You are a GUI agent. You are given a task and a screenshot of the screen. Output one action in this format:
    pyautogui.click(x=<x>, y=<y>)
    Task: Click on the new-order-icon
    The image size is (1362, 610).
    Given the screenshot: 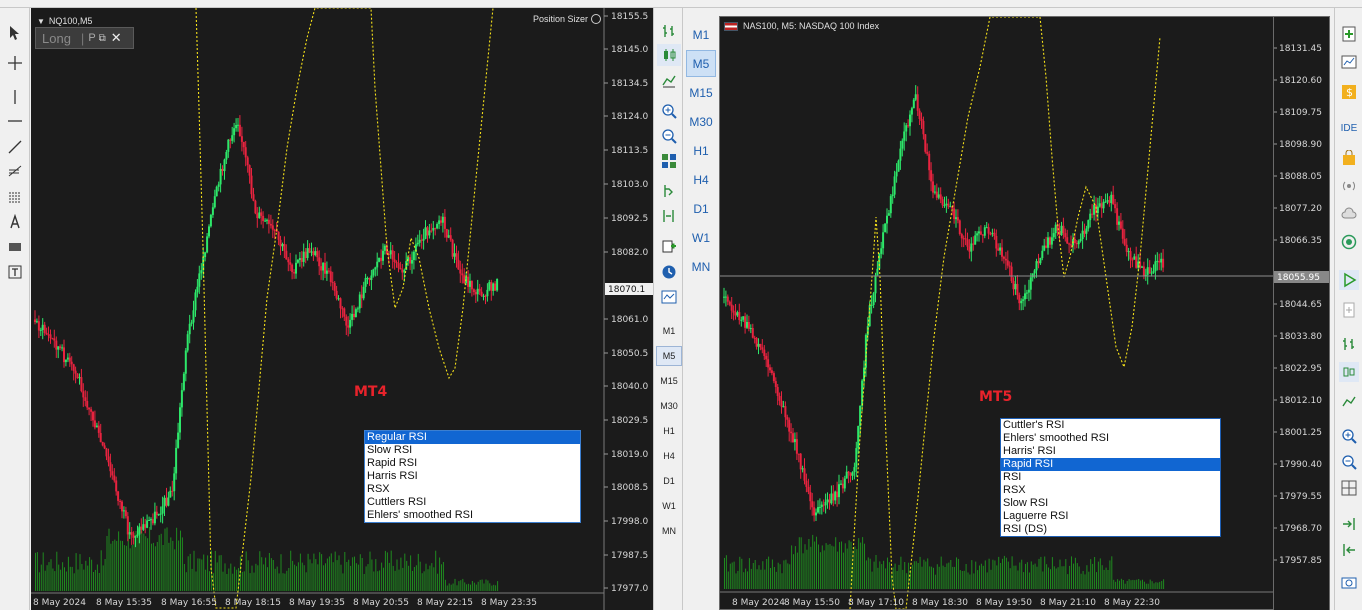 What is the action you would take?
    pyautogui.click(x=1349, y=34)
    